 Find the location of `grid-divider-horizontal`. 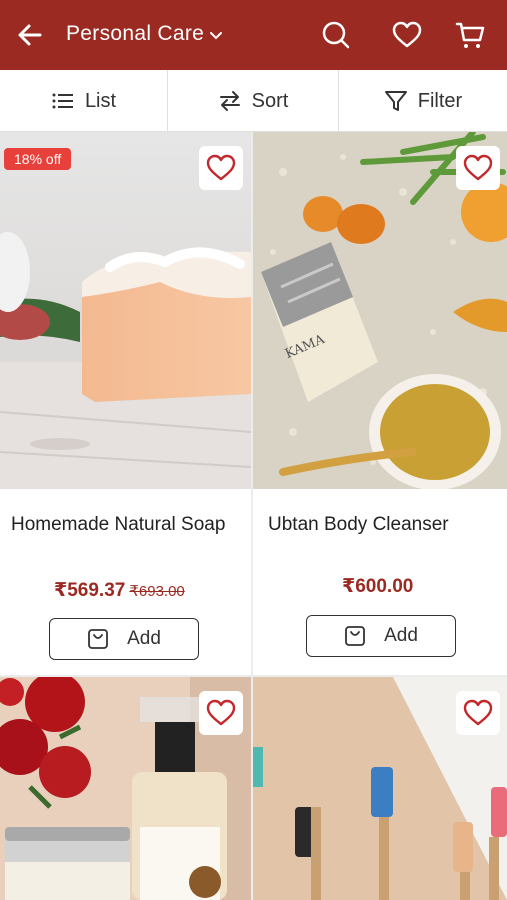

grid-divider-horizontal is located at coordinates (253, 676).